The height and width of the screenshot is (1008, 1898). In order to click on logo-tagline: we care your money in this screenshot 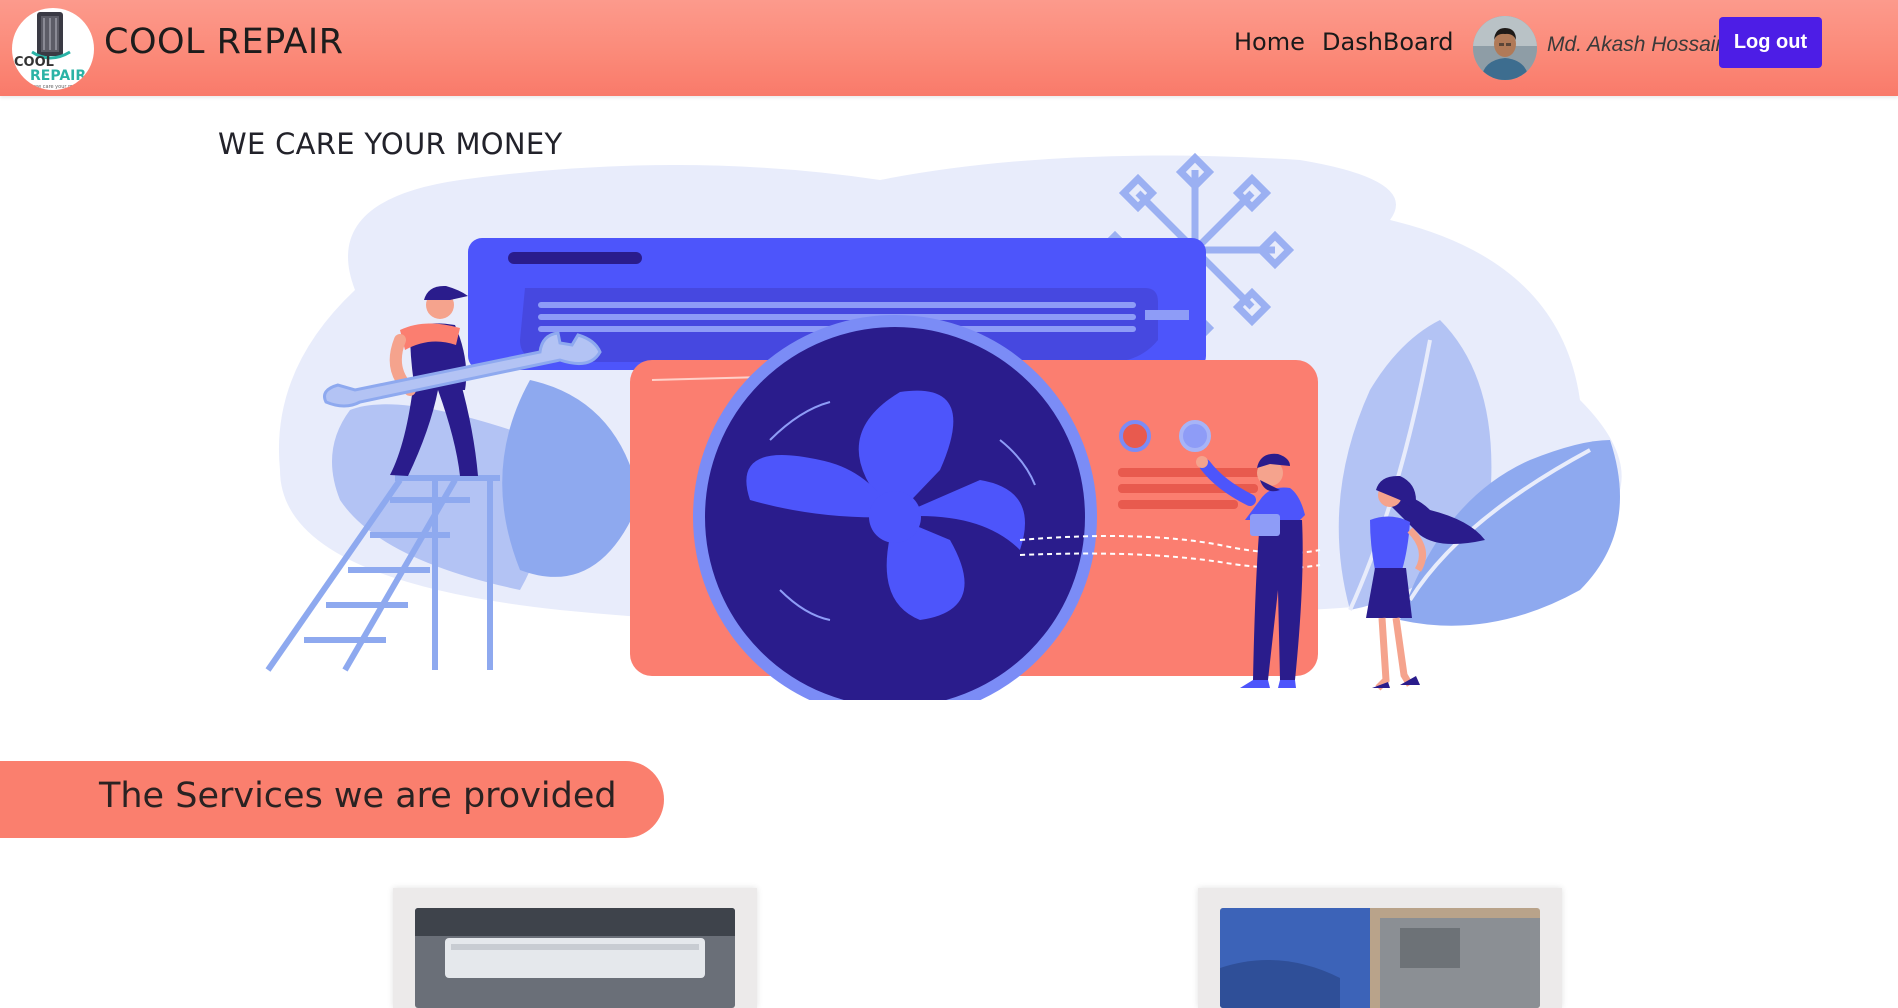, I will do `click(59, 87)`.